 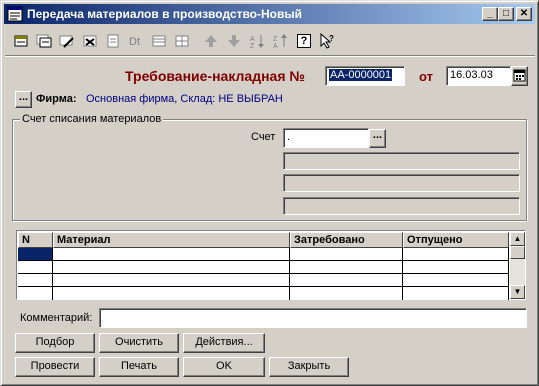 I want to click on account-value: ., so click(x=289, y=137).